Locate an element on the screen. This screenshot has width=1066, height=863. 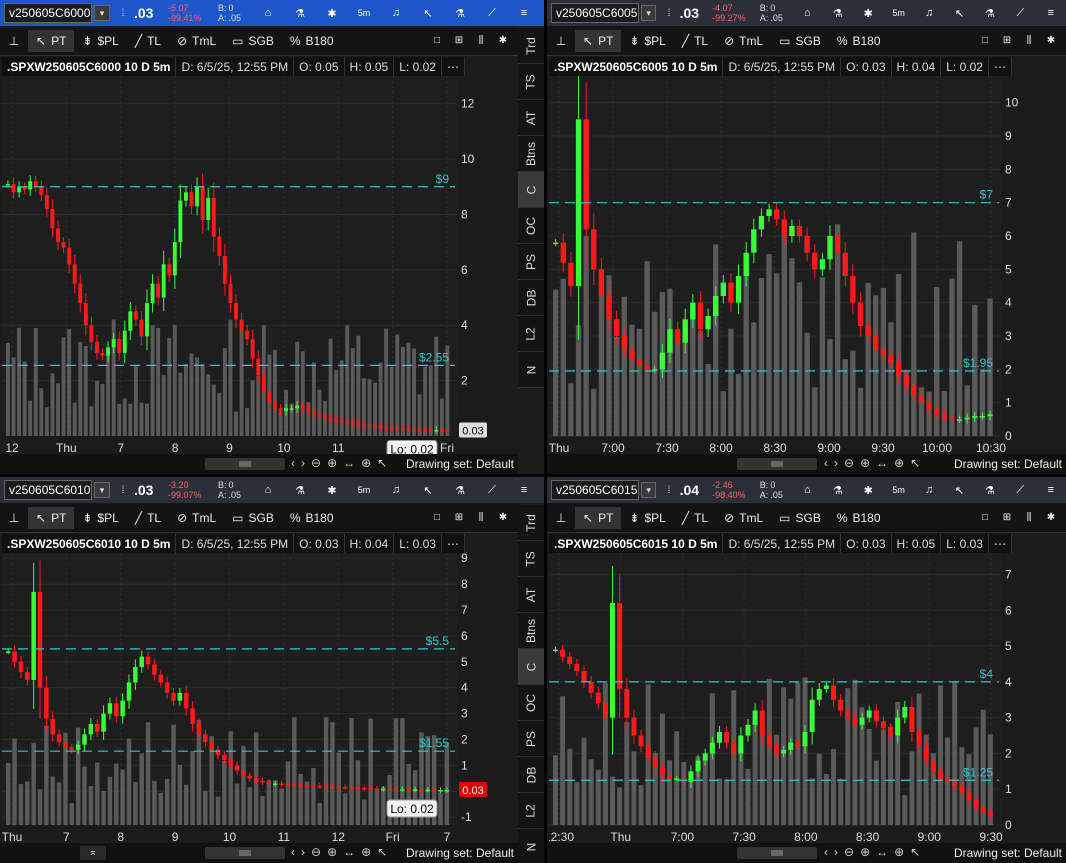
b180-tool: % B180 is located at coordinates (859, 41).